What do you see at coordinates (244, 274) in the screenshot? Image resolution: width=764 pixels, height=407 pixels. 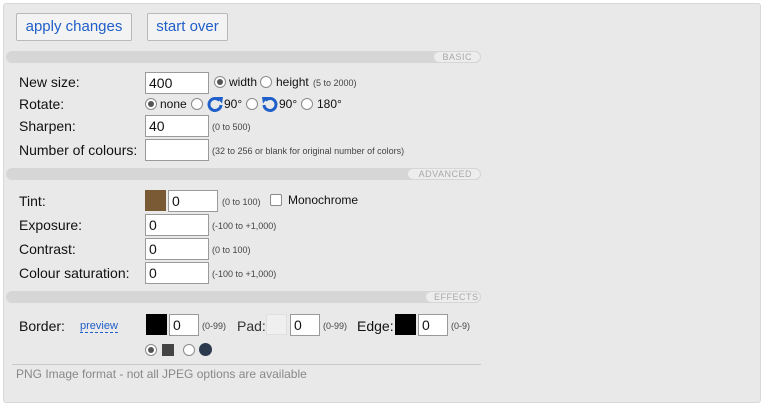 I see `saturation-hint: (-100 to +1,000)` at bounding box center [244, 274].